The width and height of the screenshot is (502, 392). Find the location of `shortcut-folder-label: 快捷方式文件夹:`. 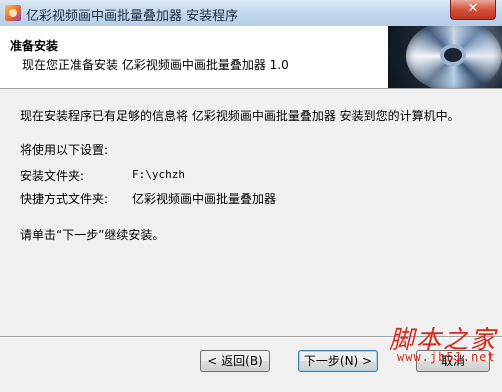

shortcut-folder-label: 快捷方式文件夹: is located at coordinates (64, 199).